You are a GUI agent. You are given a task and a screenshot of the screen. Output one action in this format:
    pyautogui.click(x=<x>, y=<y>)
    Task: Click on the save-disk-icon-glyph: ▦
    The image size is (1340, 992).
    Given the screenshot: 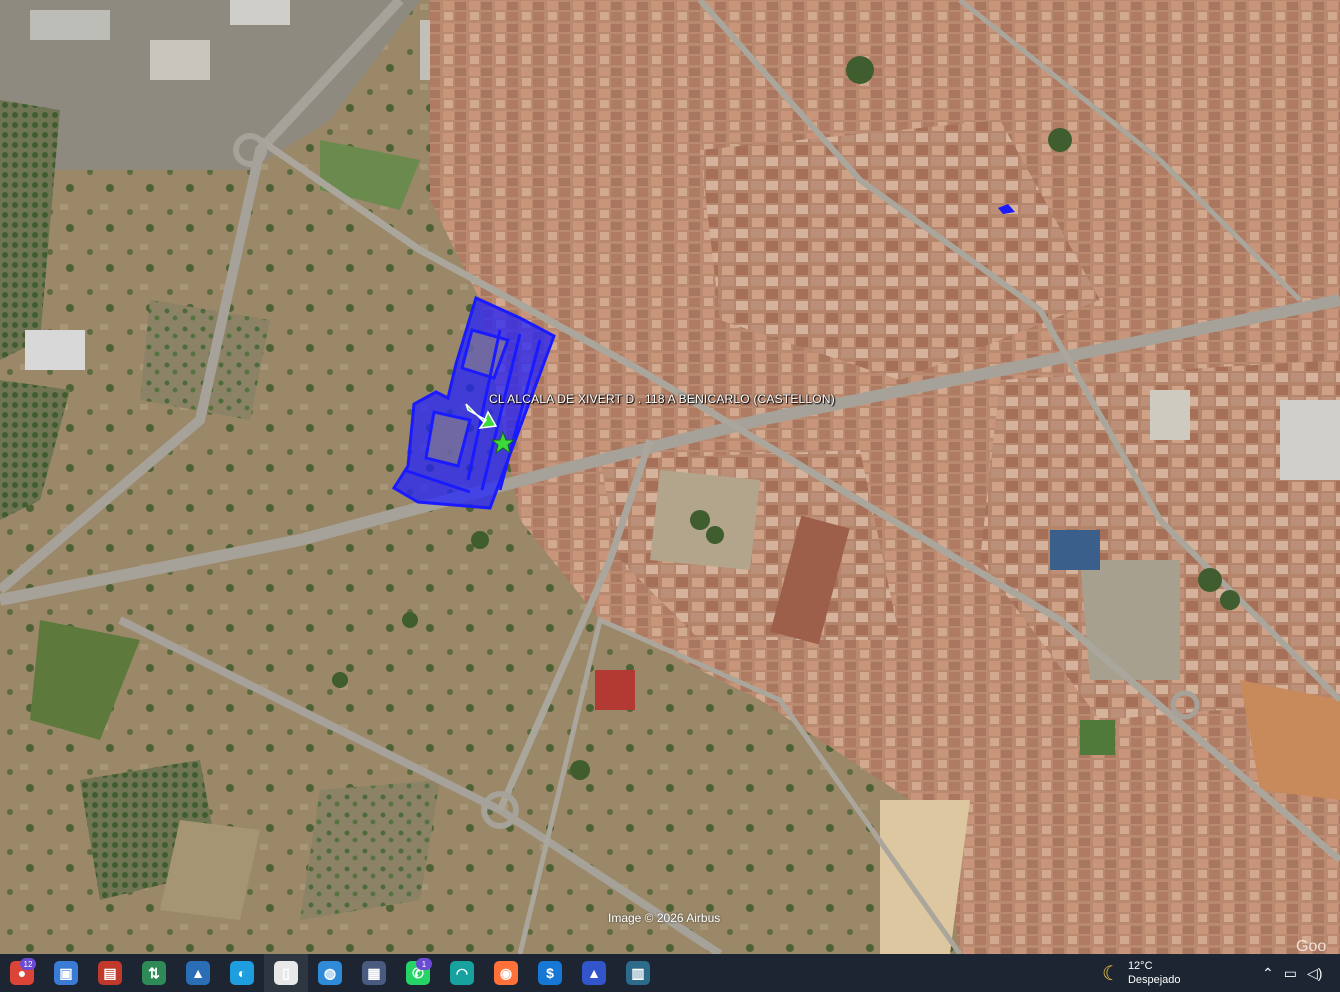 What is the action you would take?
    pyautogui.click(x=374, y=973)
    